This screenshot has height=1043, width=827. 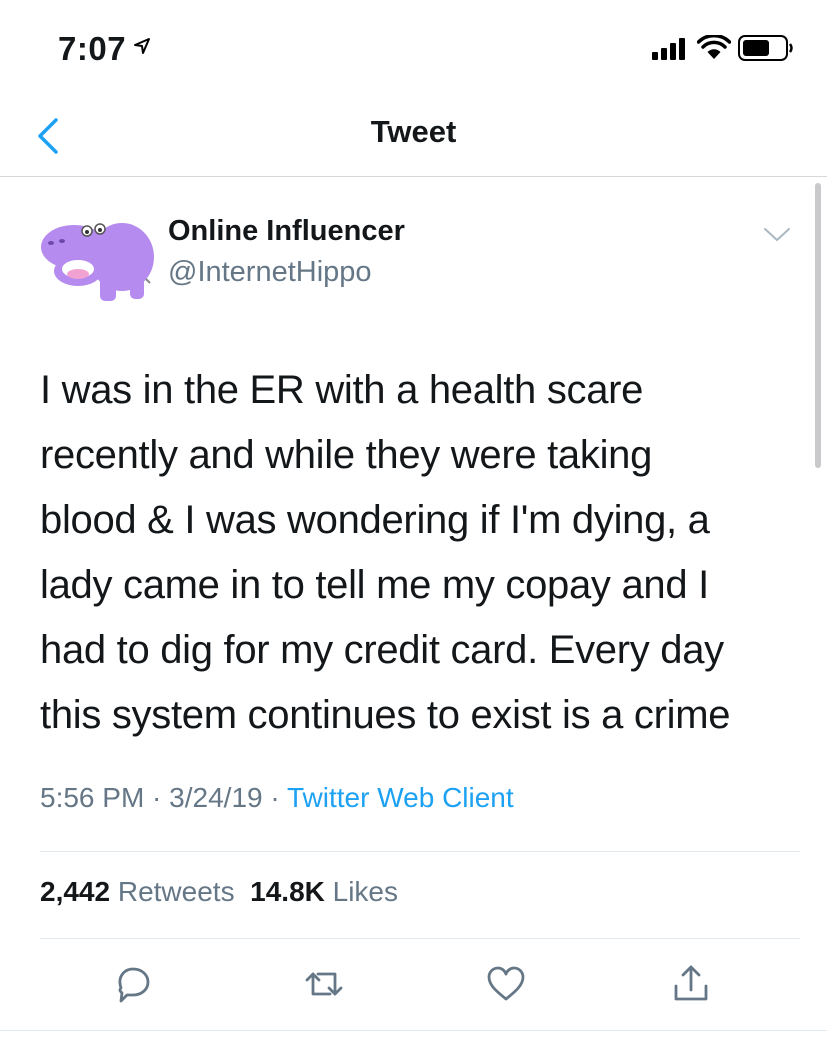 What do you see at coordinates (176, 891) in the screenshot?
I see `retweets-label: Retweets` at bounding box center [176, 891].